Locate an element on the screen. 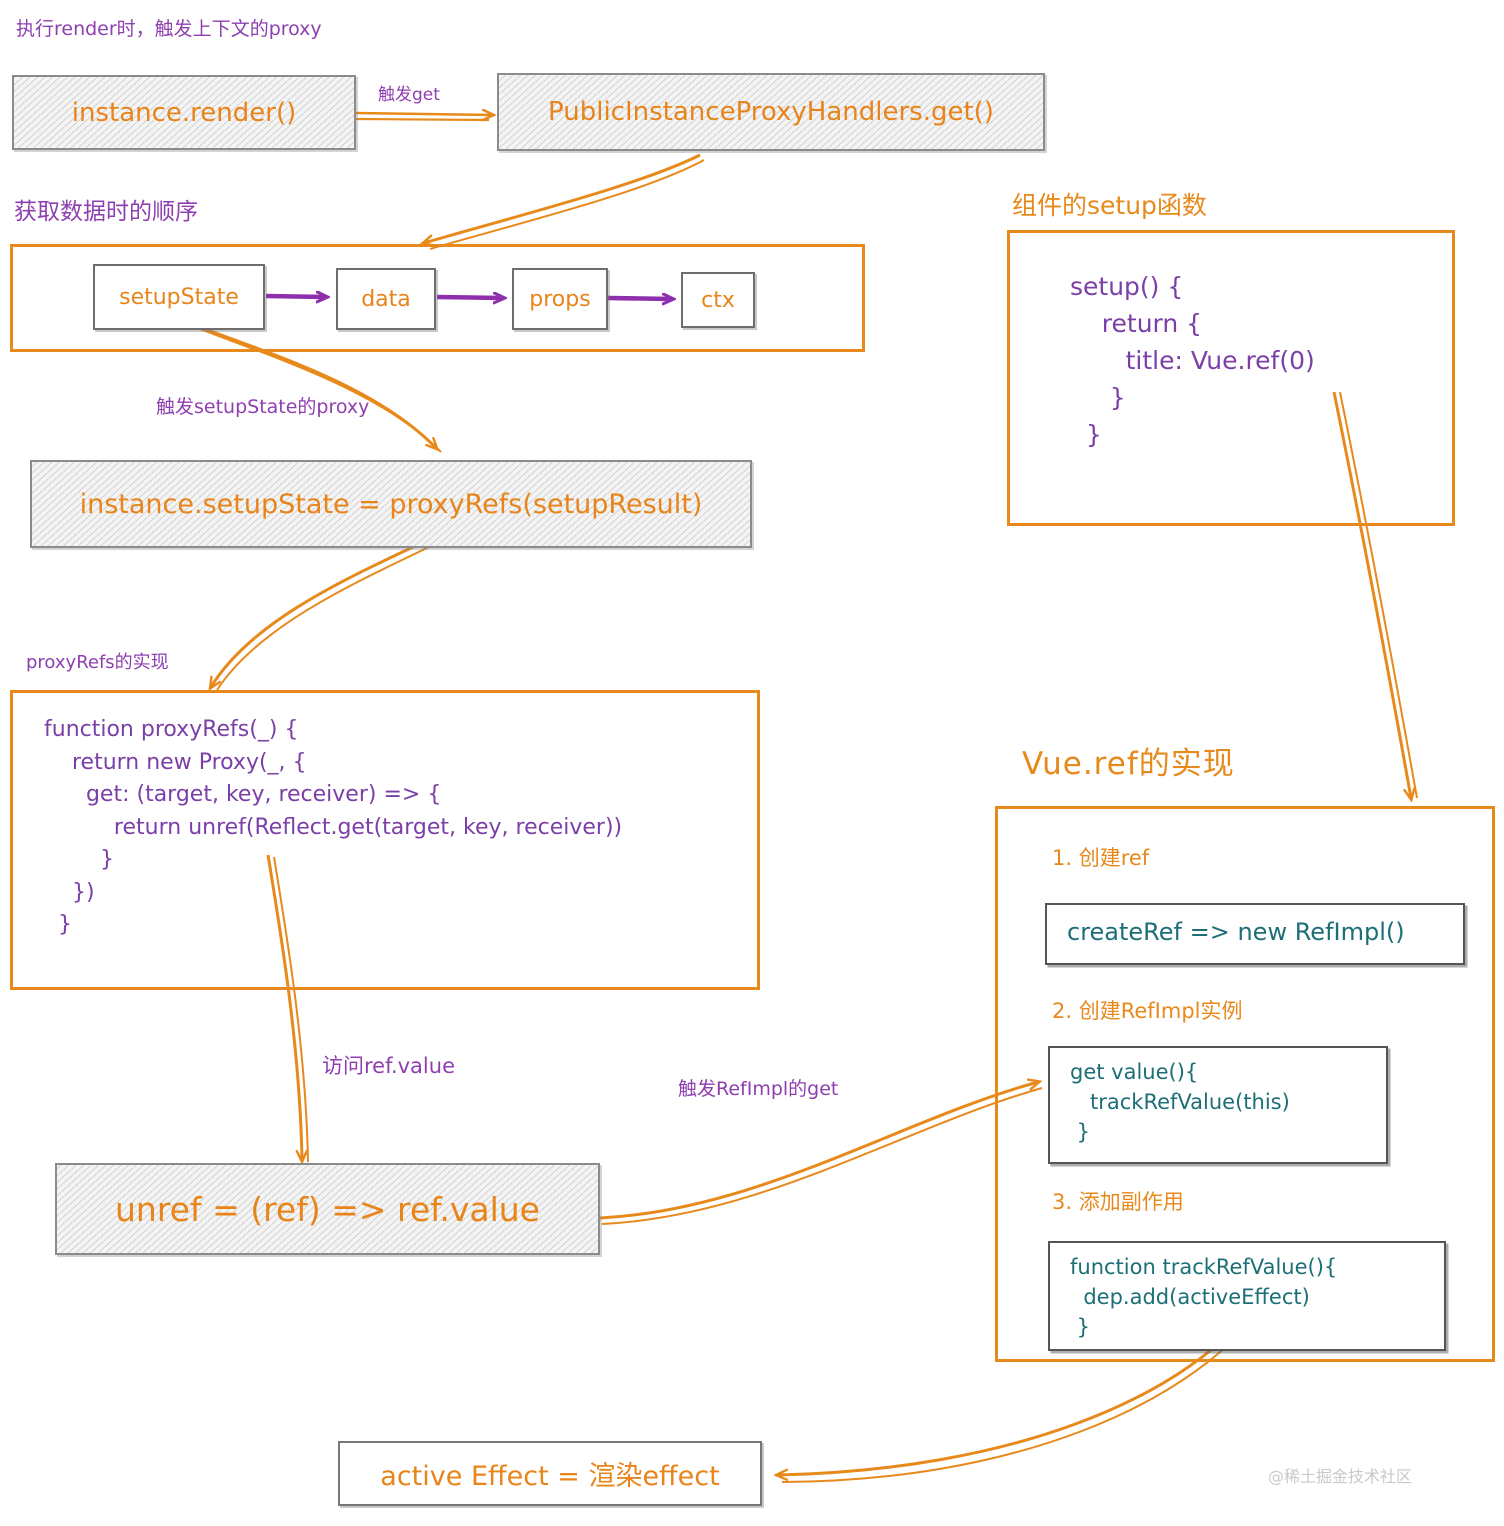 The image size is (1504, 1526). node-active-effect: active Effect = 渲染effect is located at coordinates (550, 1473).